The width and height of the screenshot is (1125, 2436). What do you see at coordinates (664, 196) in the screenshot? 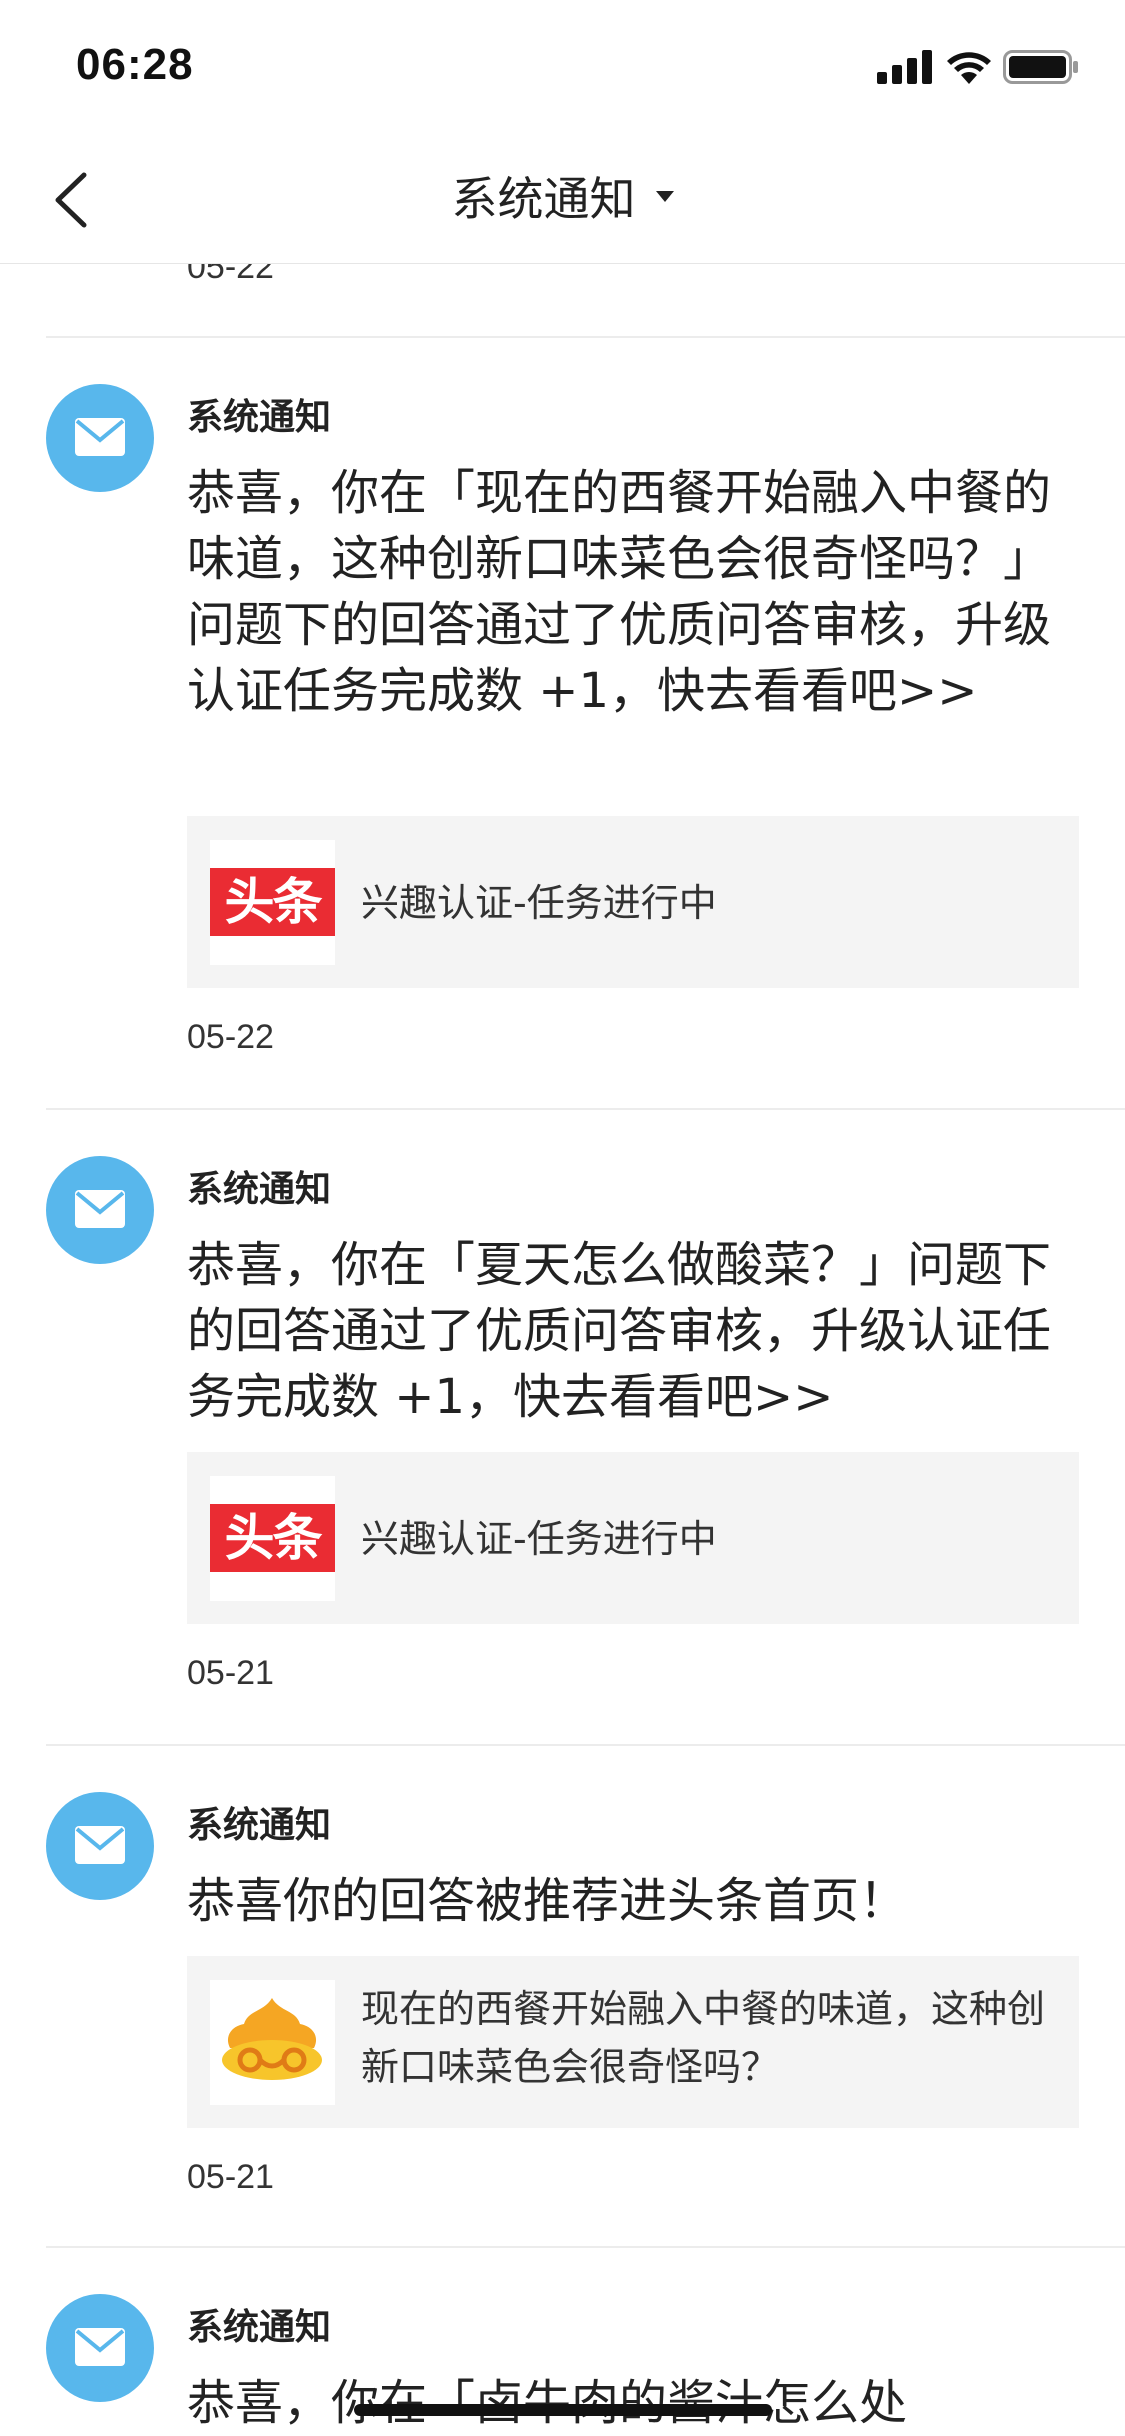
I see `caret-down-icon` at bounding box center [664, 196].